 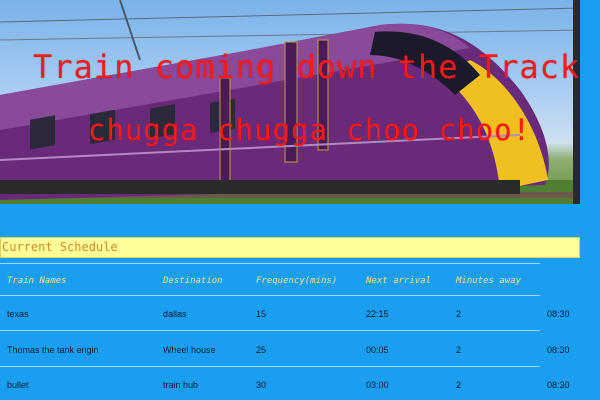 I want to click on schedule-panel-heading: Current Schedule, so click(x=290, y=247).